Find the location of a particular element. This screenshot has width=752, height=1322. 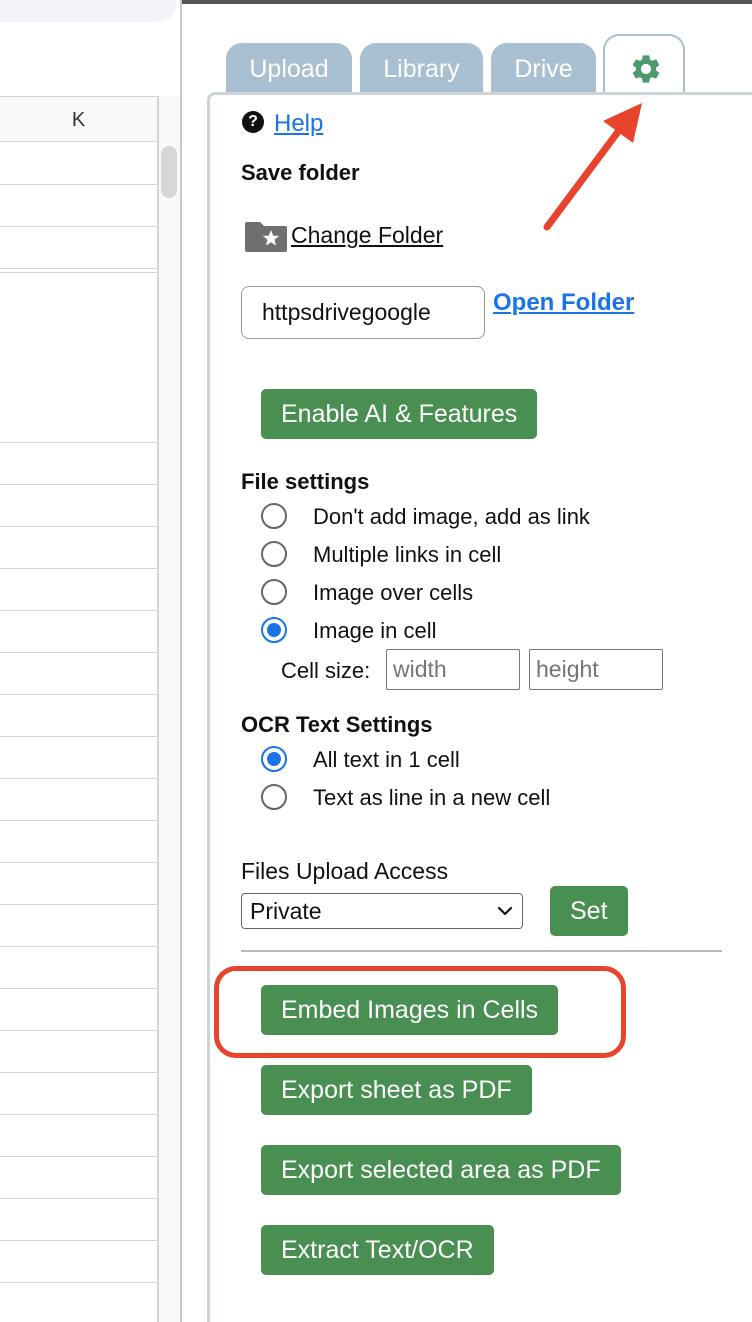

radio-image-over-cells is located at coordinates (274, 592).